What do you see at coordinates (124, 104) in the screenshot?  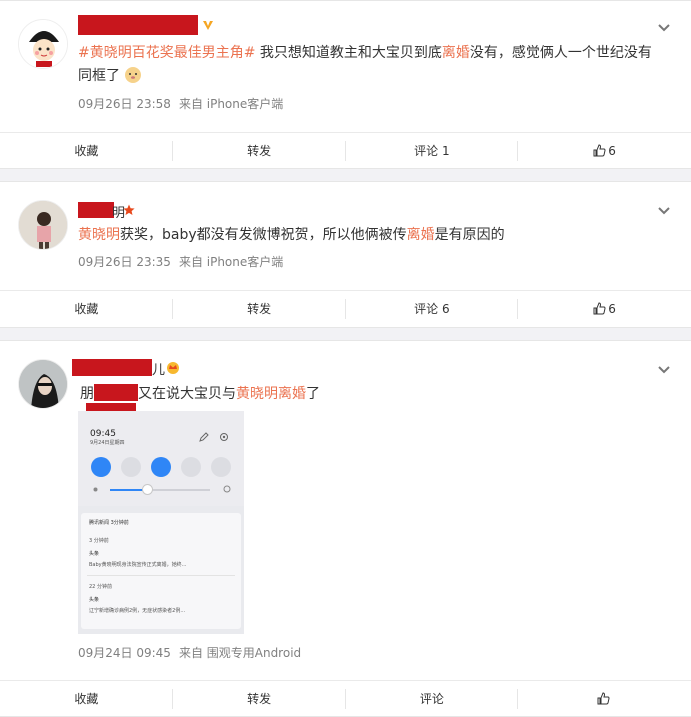 I see `post-time: 09月26日 23:58` at bounding box center [124, 104].